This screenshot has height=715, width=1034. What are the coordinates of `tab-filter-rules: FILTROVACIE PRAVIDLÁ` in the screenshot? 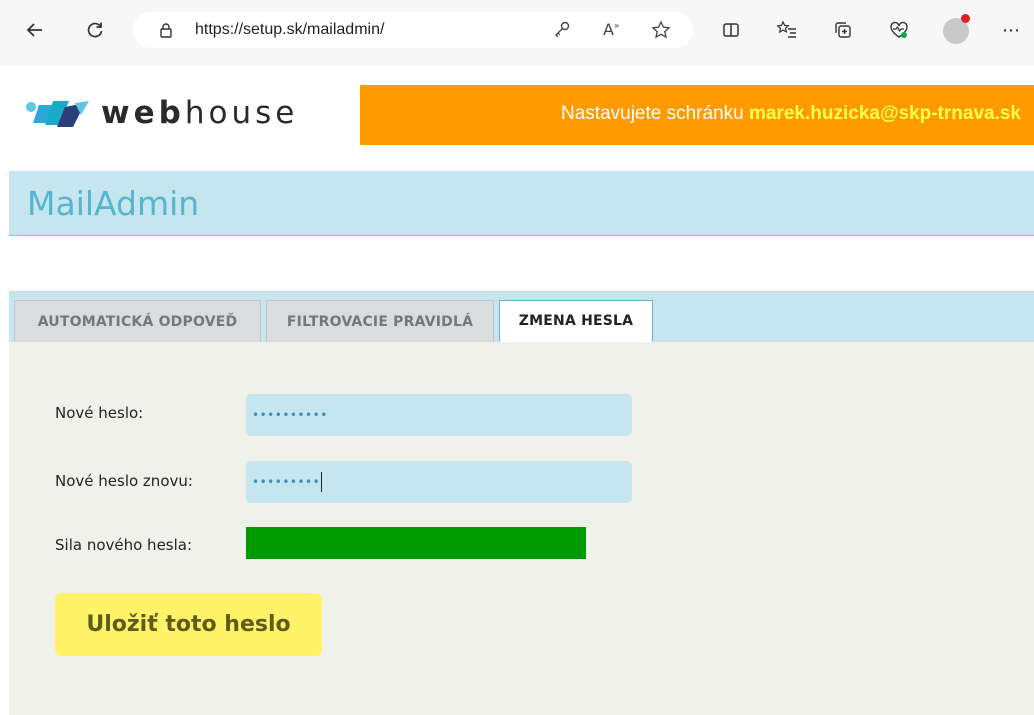 It's located at (380, 321).